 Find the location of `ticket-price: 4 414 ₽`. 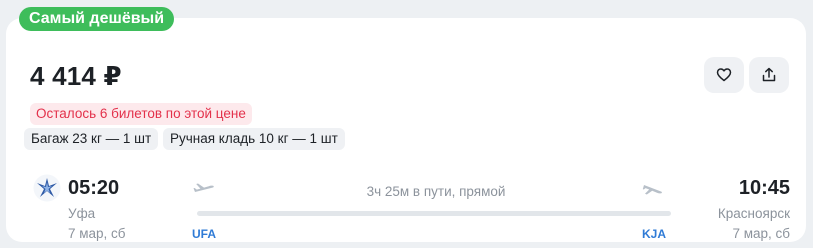

ticket-price: 4 414 ₽ is located at coordinates (76, 76).